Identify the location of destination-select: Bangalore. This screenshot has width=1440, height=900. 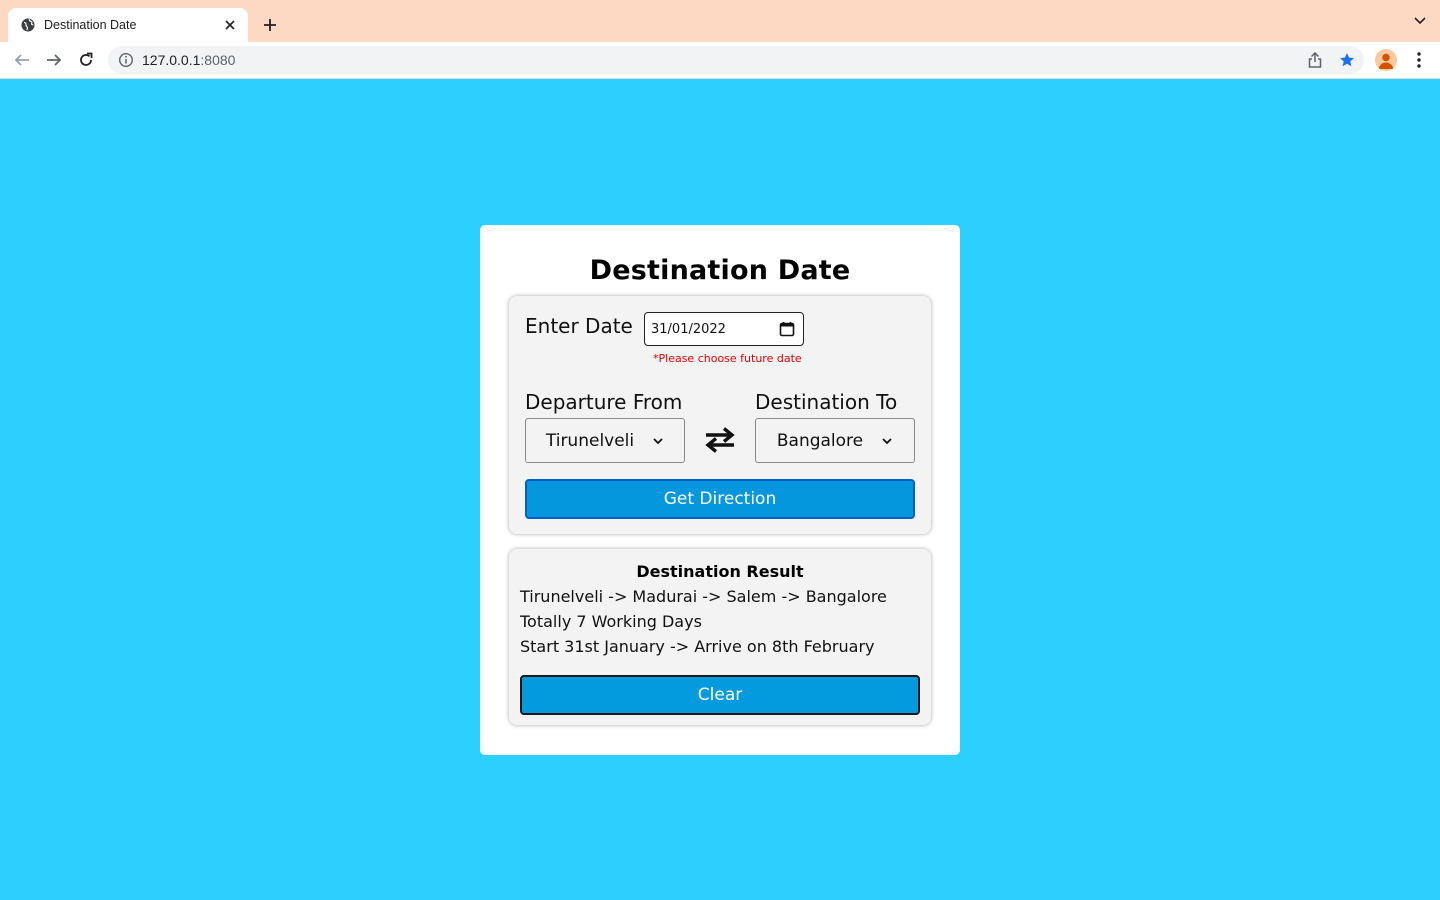
(835, 440).